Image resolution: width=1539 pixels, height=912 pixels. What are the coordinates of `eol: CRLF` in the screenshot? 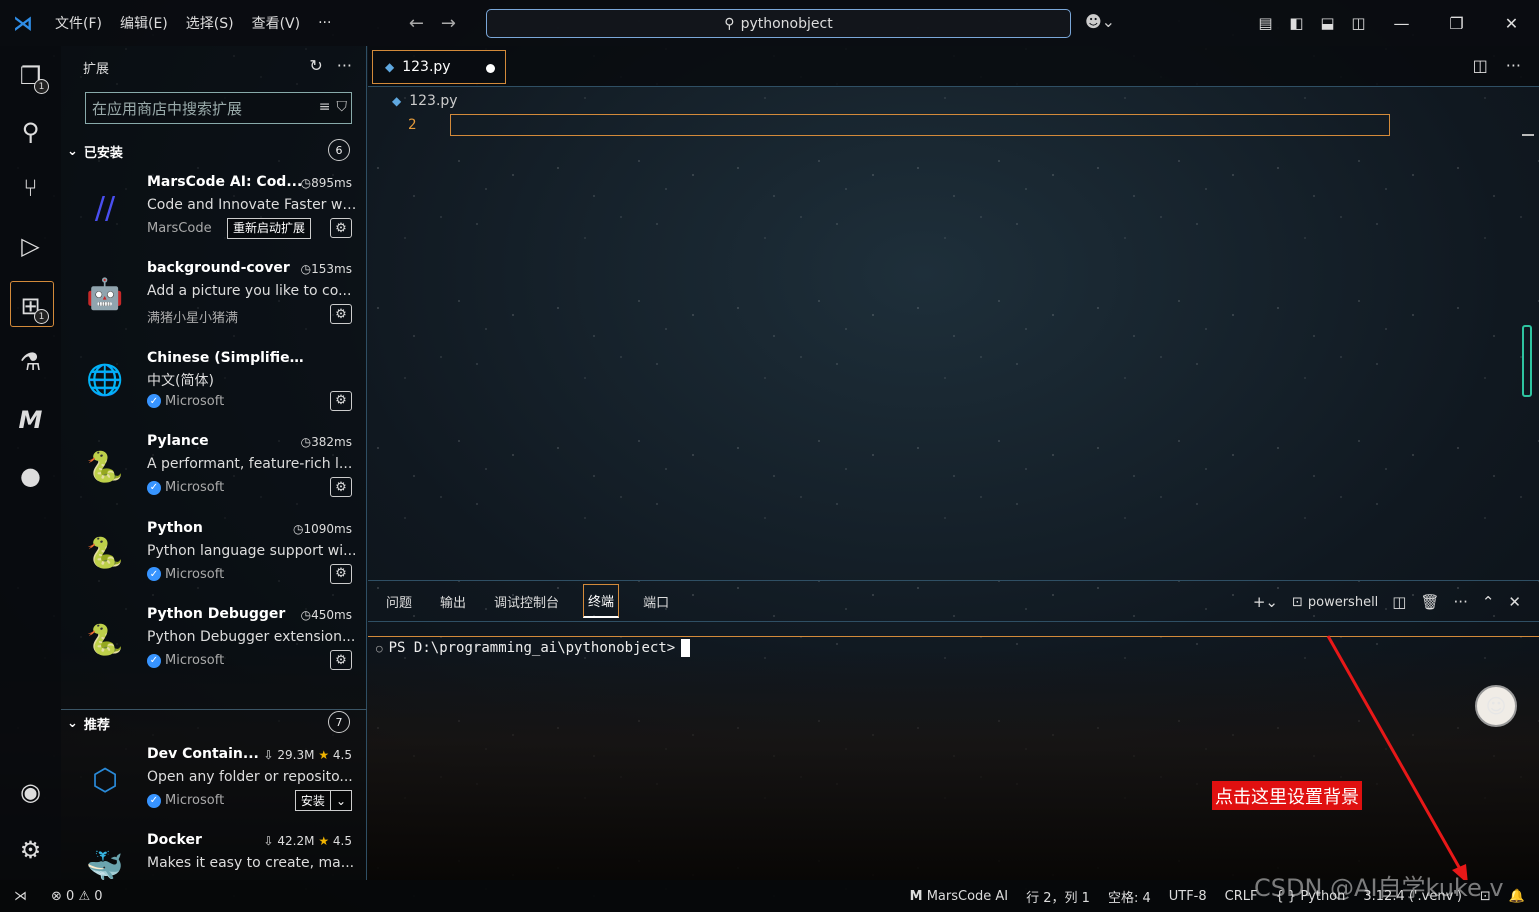 It's located at (1241, 896).